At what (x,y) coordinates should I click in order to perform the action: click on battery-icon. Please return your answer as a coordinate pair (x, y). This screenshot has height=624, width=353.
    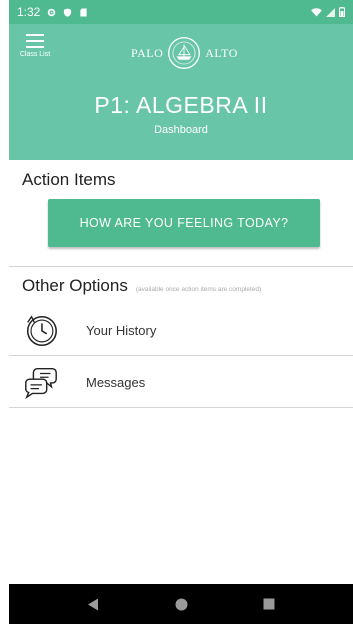
    Looking at the image, I should click on (342, 12).